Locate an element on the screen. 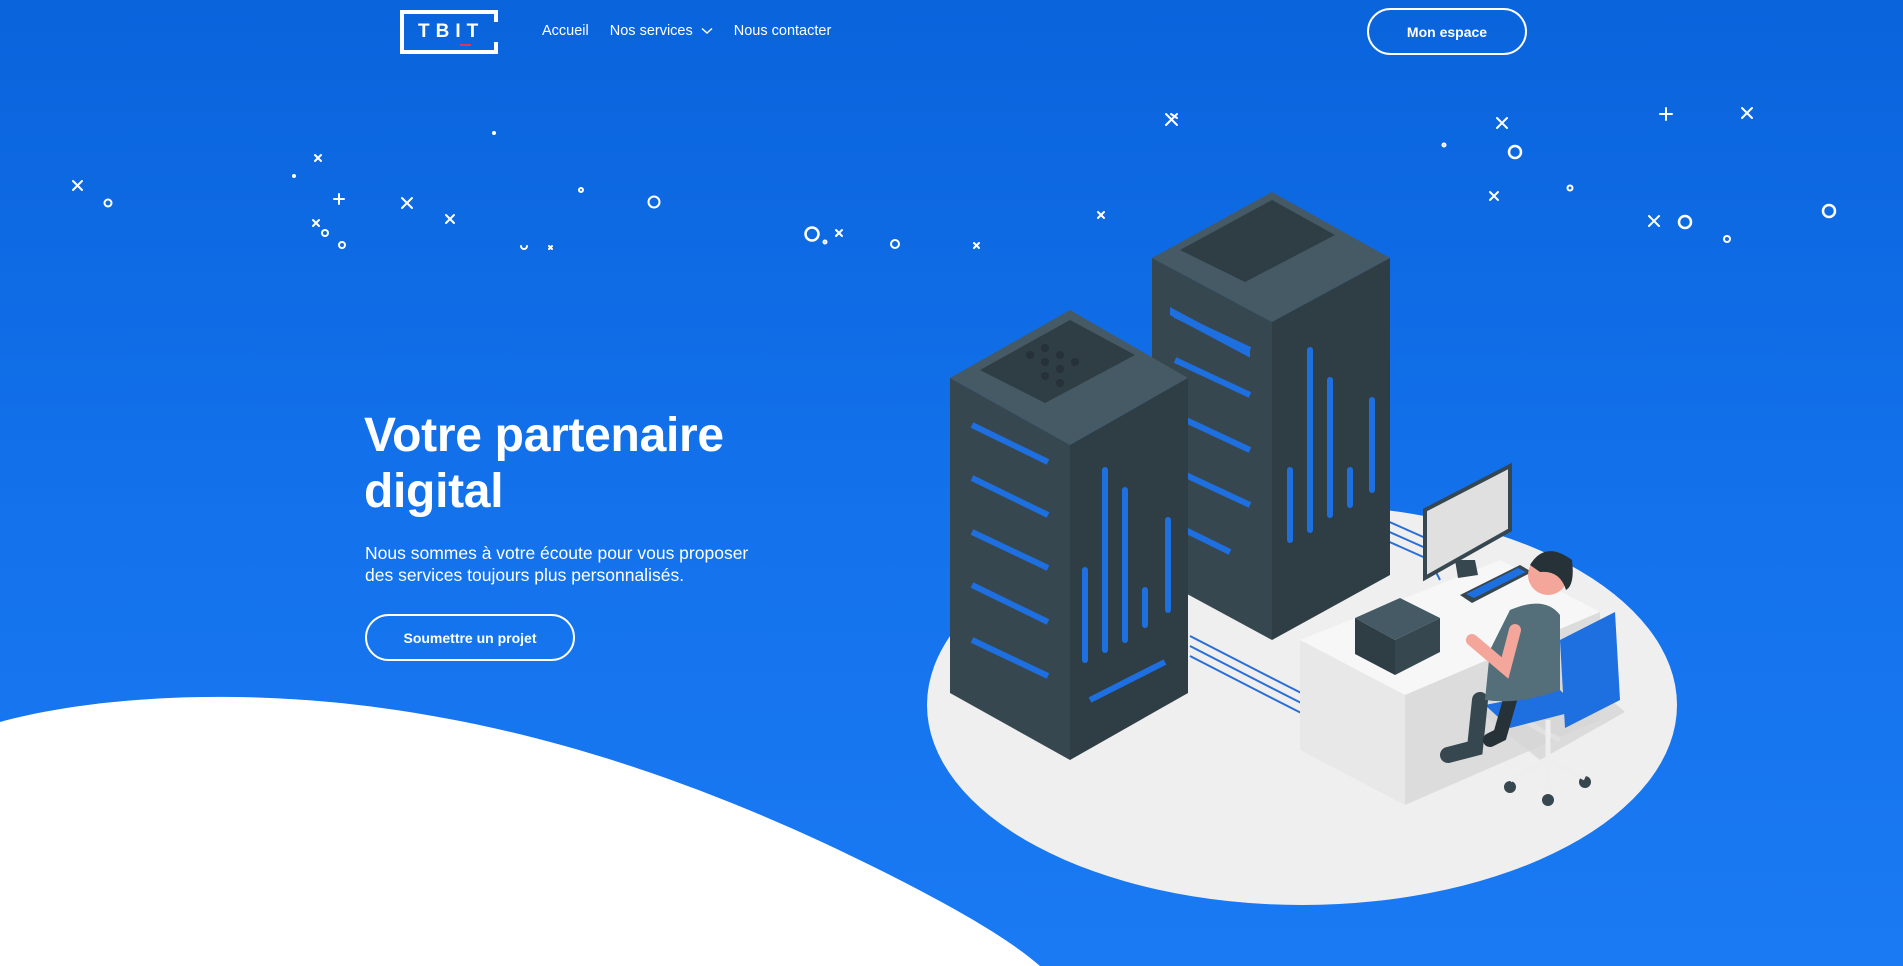 Image resolution: width=1903 pixels, height=966 pixels. account-button: Mon espace is located at coordinates (1447, 31).